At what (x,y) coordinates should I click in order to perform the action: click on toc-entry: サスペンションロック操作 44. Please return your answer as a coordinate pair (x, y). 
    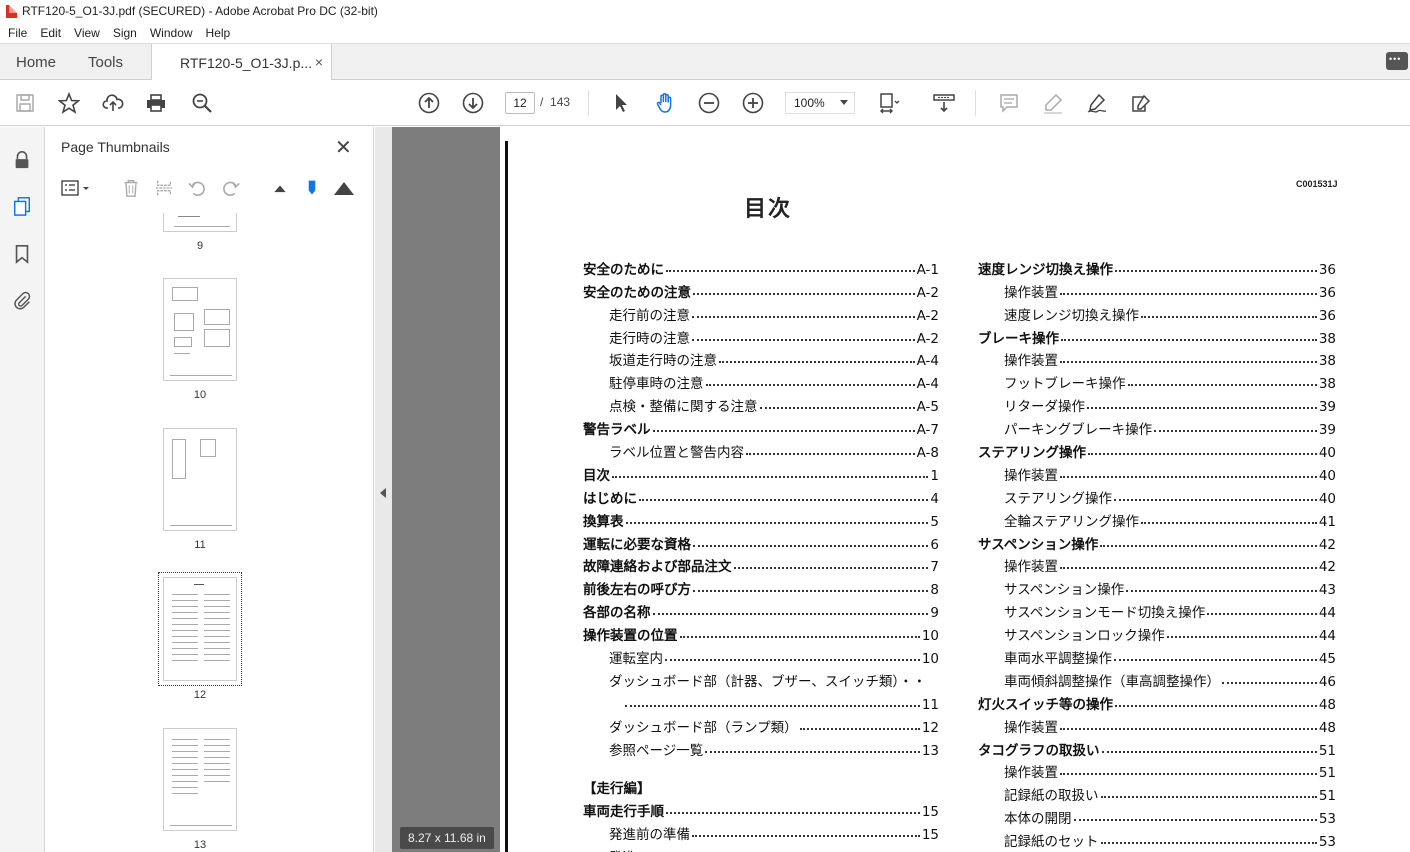
    Looking at the image, I should click on (1157, 632).